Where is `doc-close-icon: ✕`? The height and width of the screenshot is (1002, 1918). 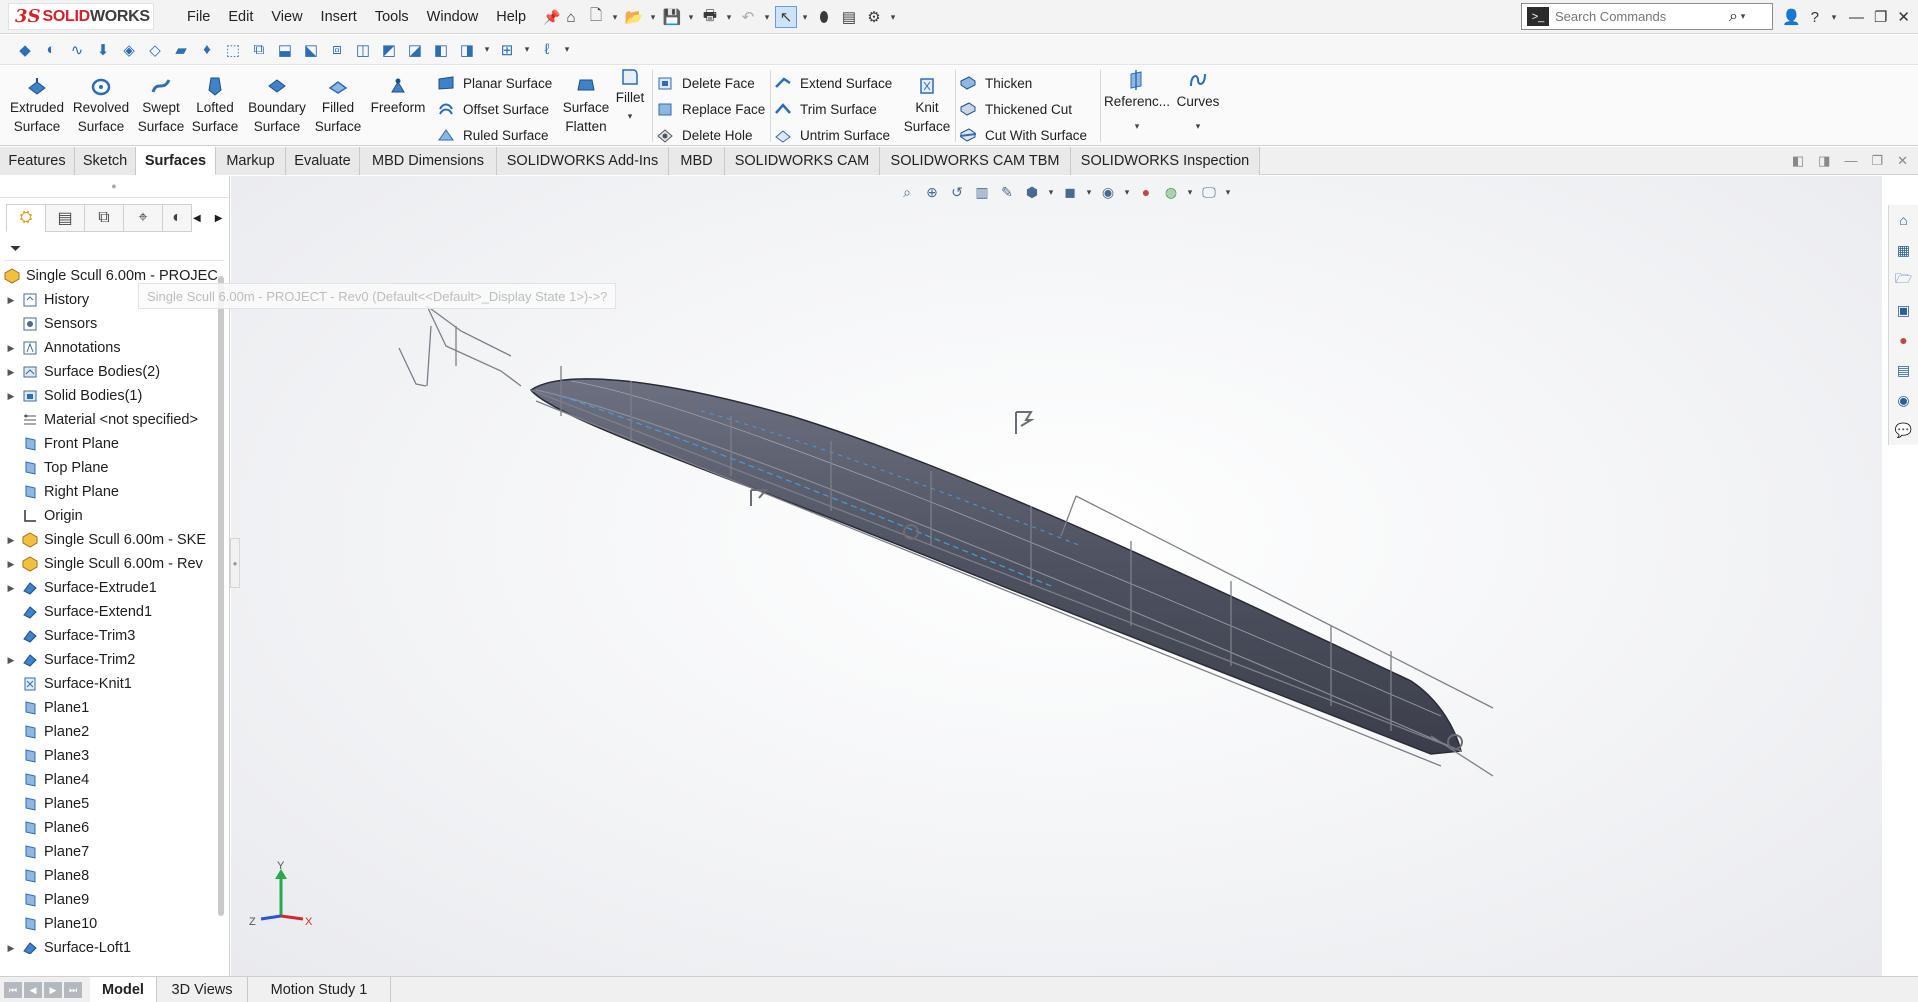
doc-close-icon: ✕ is located at coordinates (1902, 161).